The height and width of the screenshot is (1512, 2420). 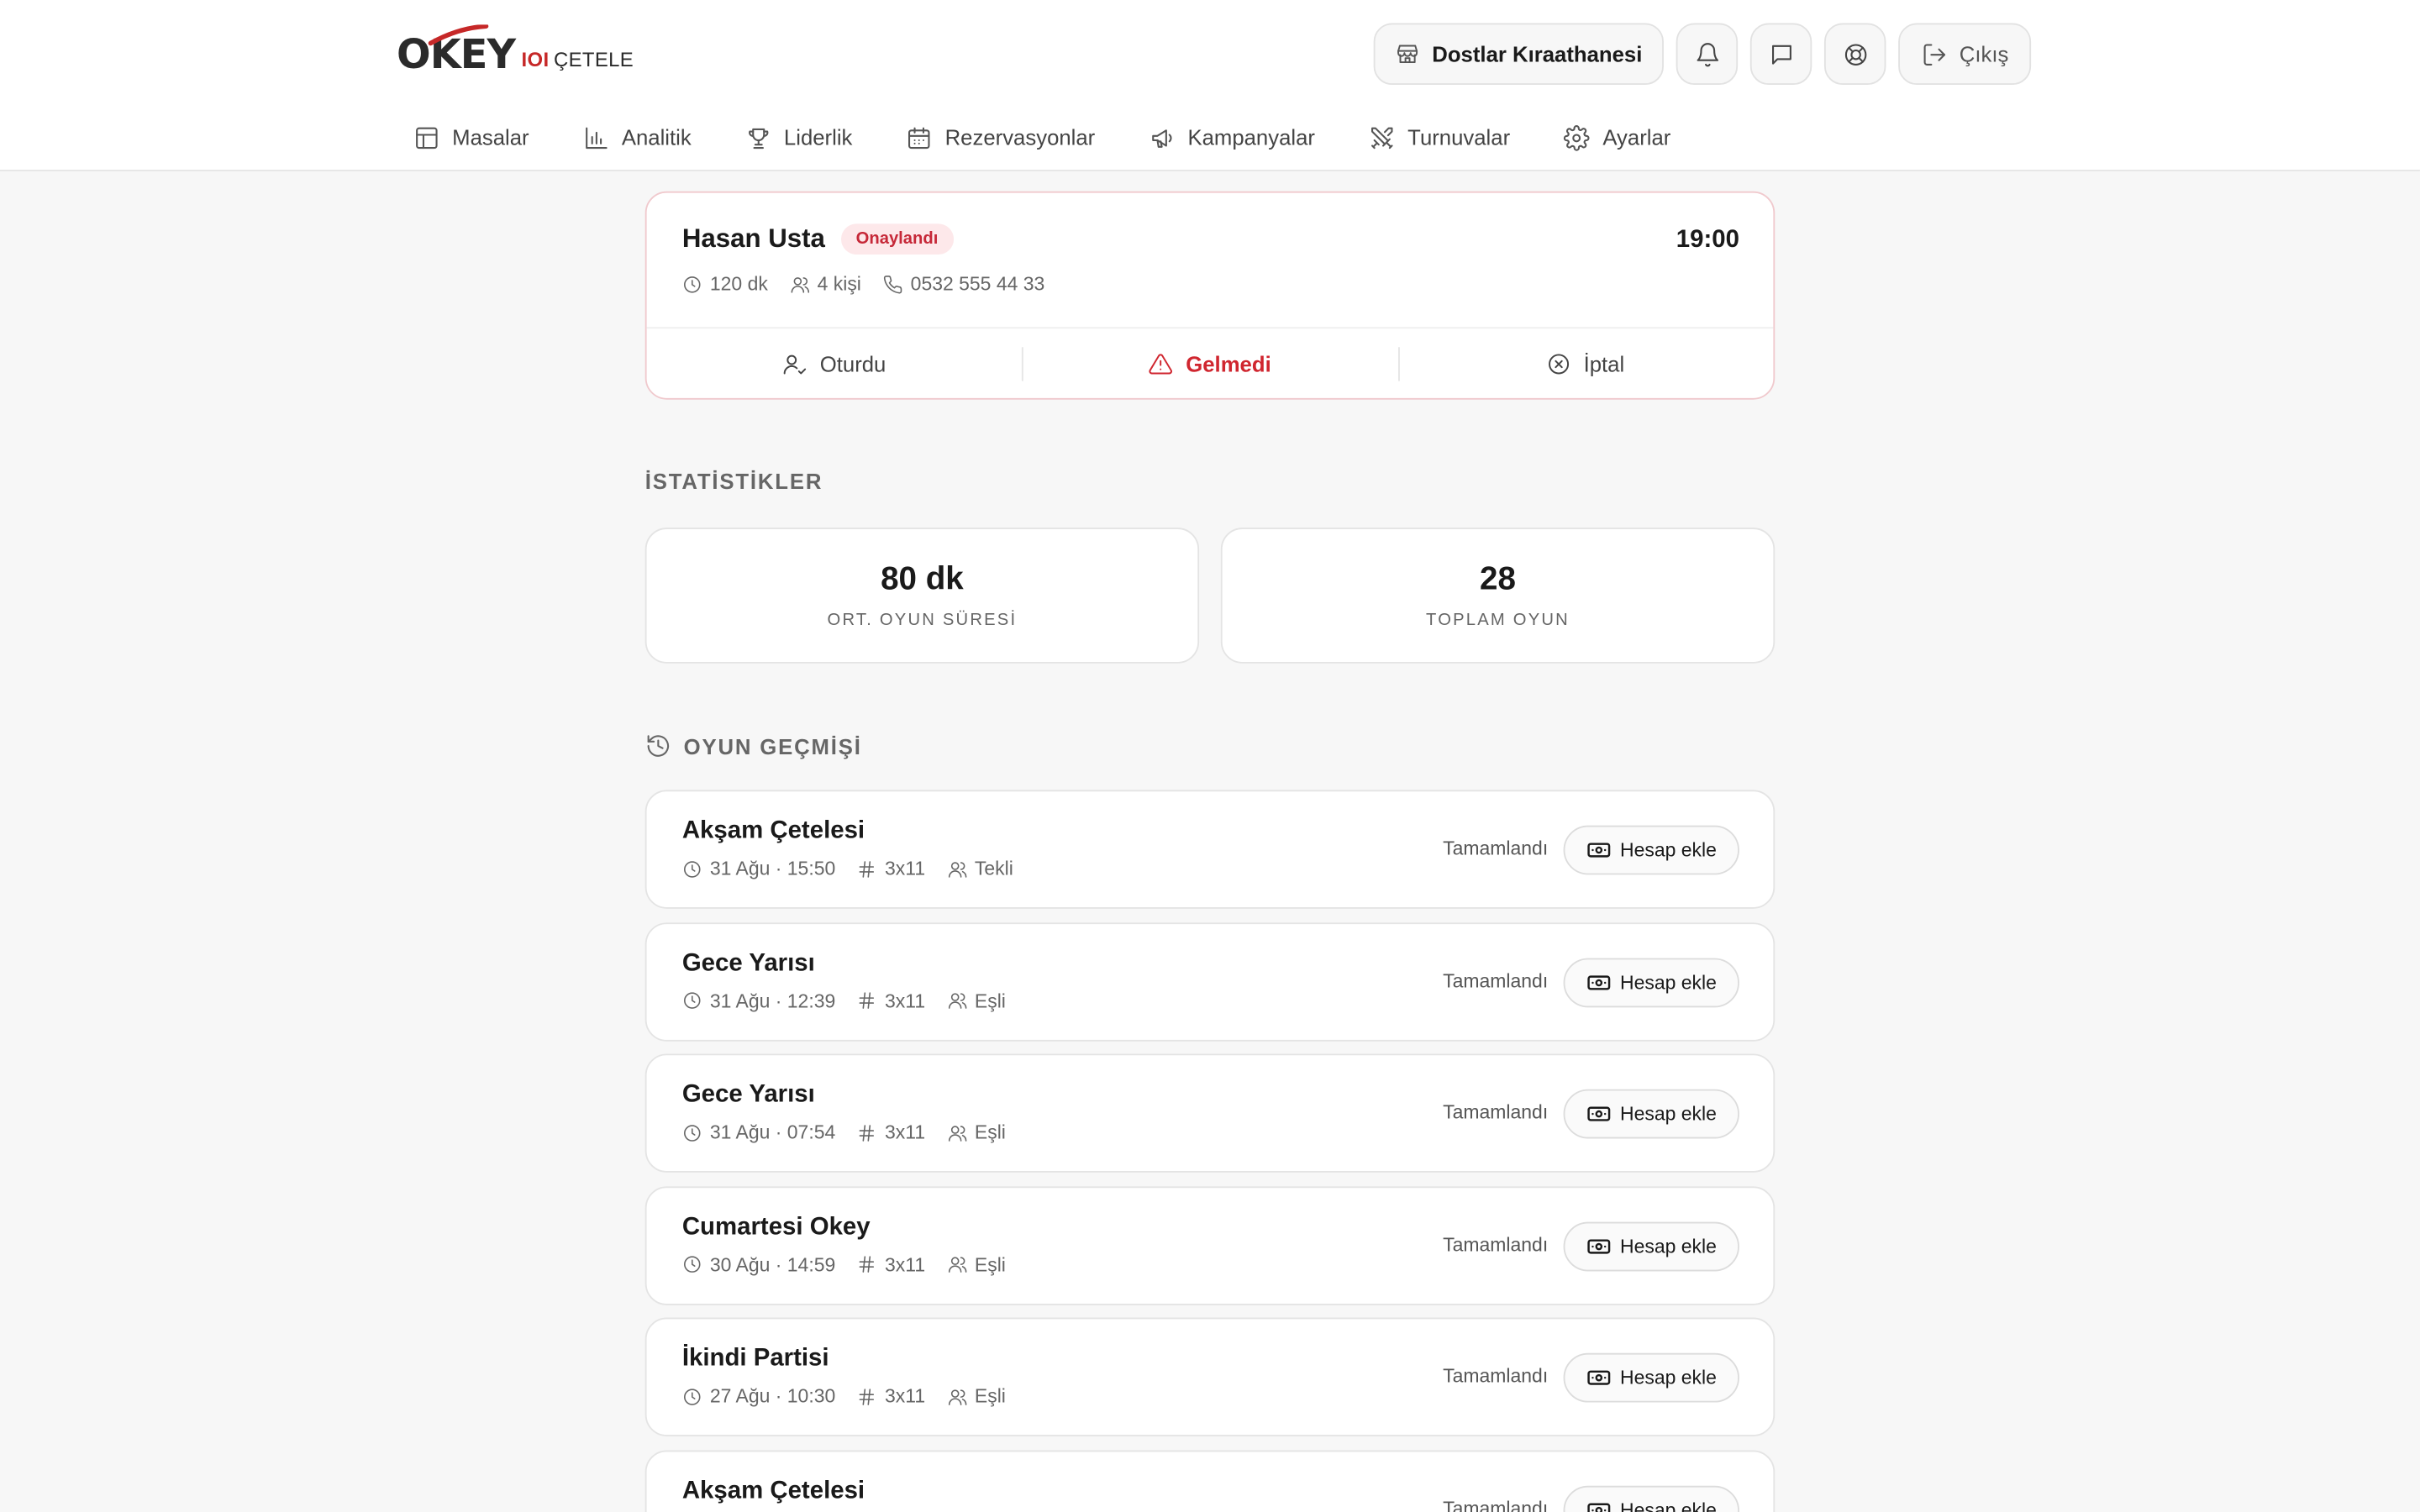 I want to click on nav-item-ayarlar: Ayarlar, so click(x=1617, y=137).